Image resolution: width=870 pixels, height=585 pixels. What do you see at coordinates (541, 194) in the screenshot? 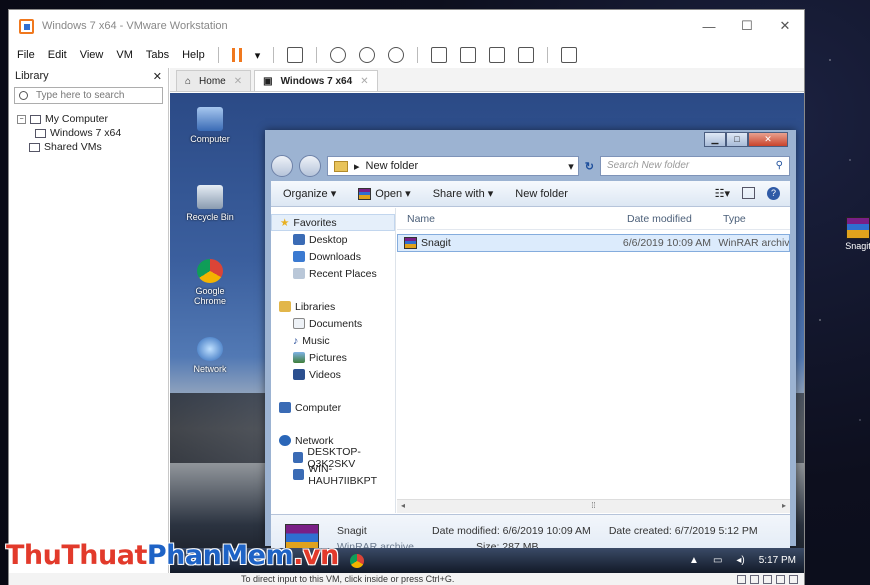
I see `new-folder-button: New folder` at bounding box center [541, 194].